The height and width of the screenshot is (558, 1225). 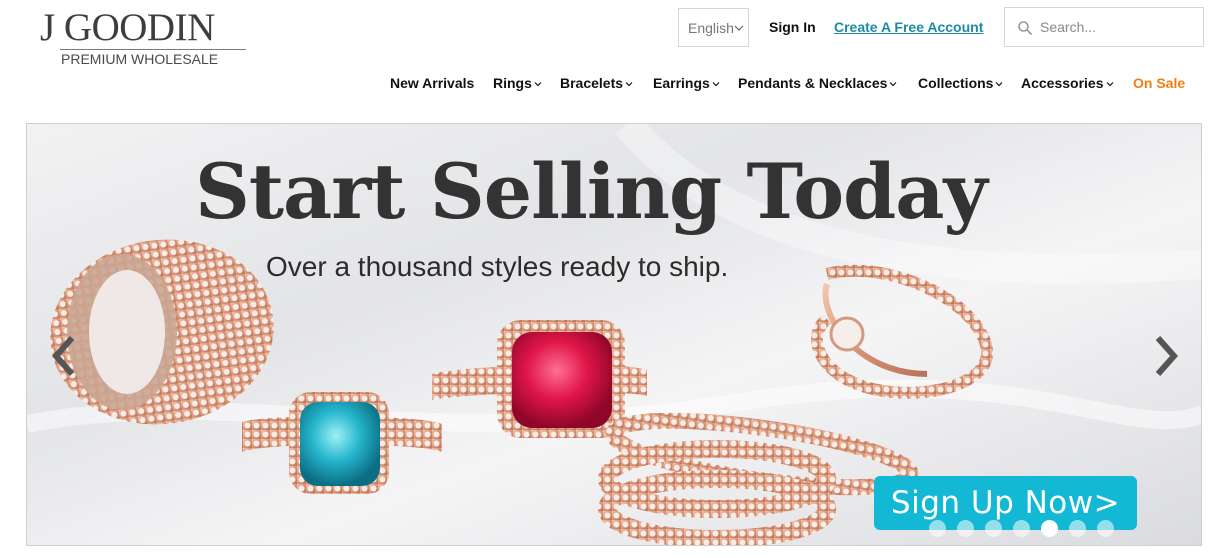 I want to click on chevron-right-icon, so click(x=1166, y=356).